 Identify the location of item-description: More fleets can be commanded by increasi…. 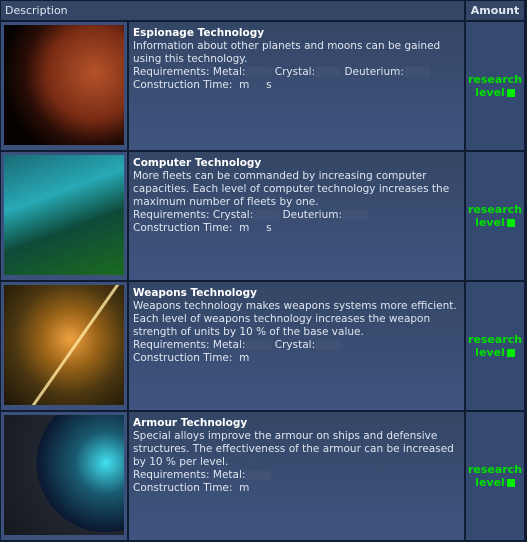
(291, 189).